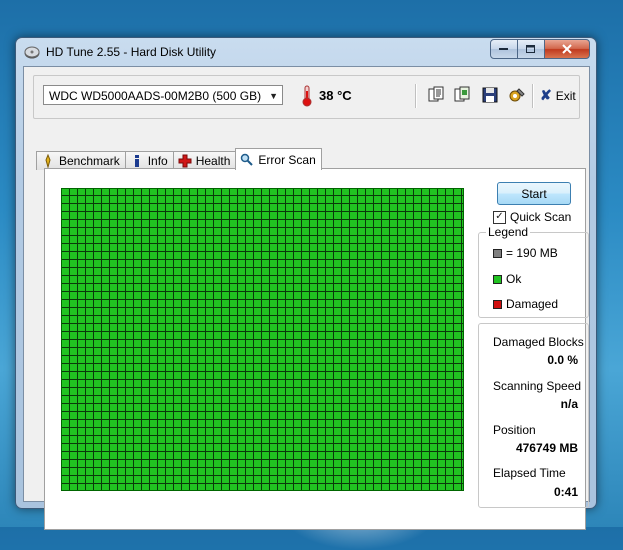  What do you see at coordinates (538, 342) in the screenshot?
I see `damaged-blocks-label: Damaged Blocks` at bounding box center [538, 342].